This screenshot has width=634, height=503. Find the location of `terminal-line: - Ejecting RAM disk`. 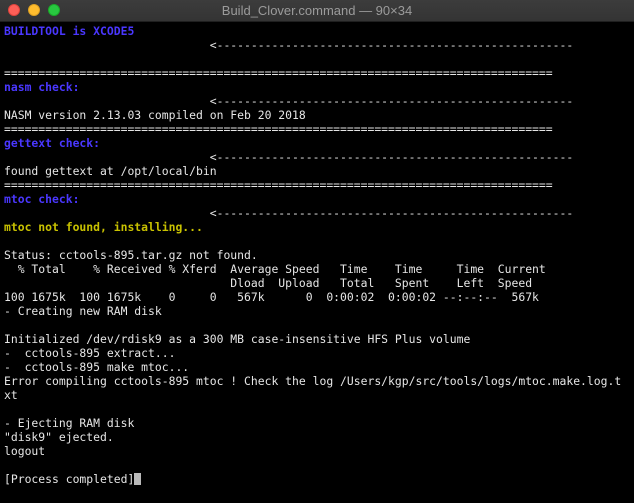

terminal-line: - Ejecting RAM disk is located at coordinates (317, 423).